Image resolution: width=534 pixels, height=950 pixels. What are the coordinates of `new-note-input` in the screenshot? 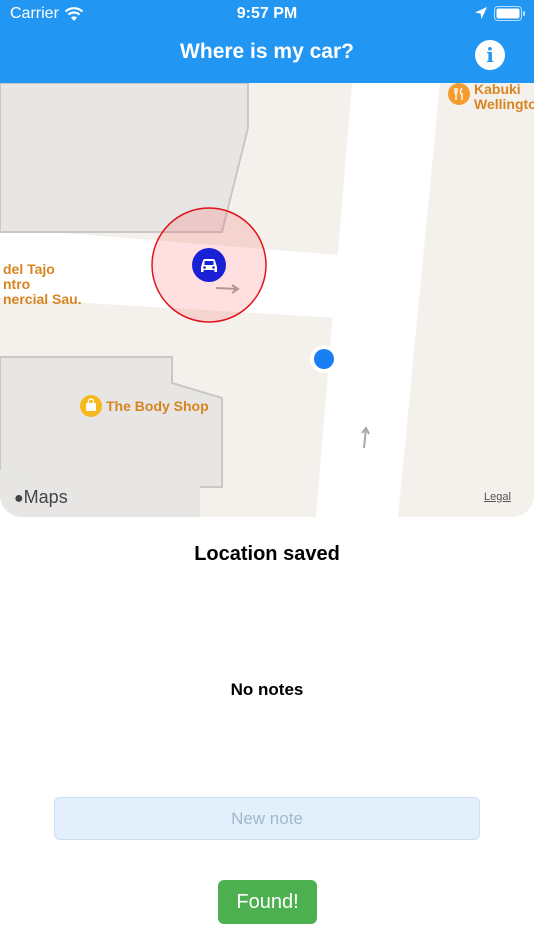 It's located at (267, 818).